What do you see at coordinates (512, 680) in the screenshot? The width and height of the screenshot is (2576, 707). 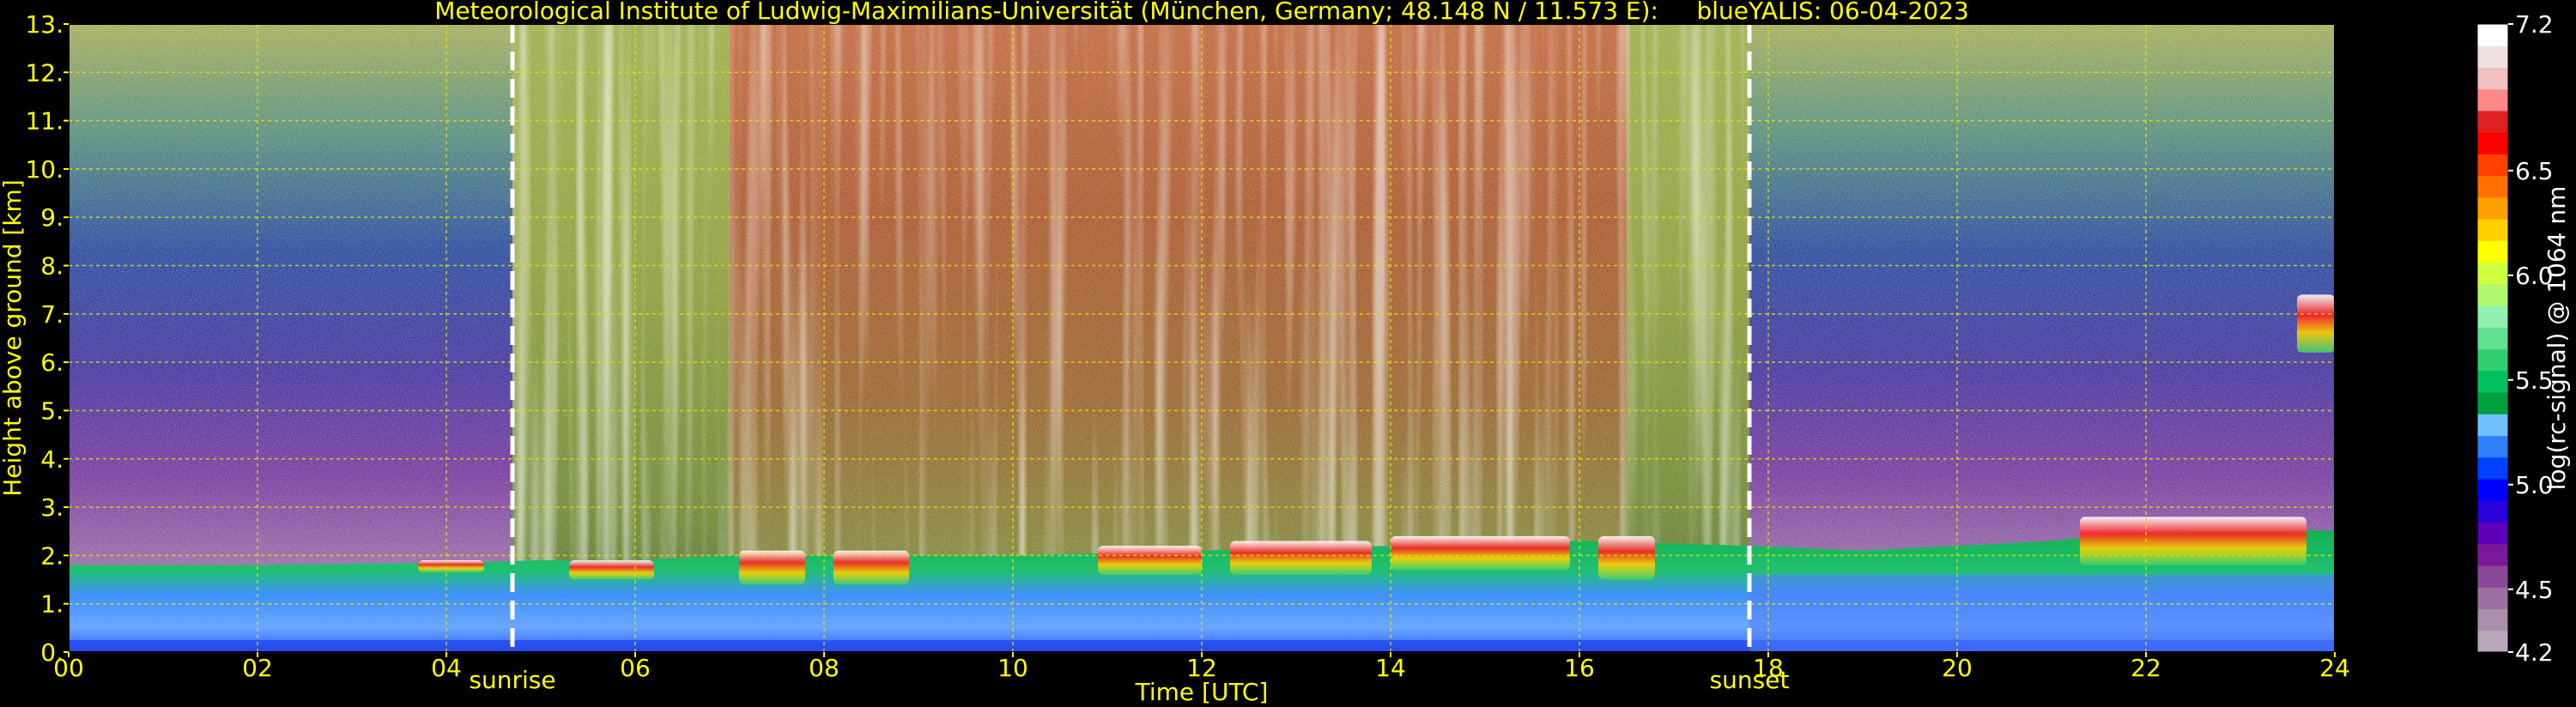 I see `sun-marker-label: sunrise` at bounding box center [512, 680].